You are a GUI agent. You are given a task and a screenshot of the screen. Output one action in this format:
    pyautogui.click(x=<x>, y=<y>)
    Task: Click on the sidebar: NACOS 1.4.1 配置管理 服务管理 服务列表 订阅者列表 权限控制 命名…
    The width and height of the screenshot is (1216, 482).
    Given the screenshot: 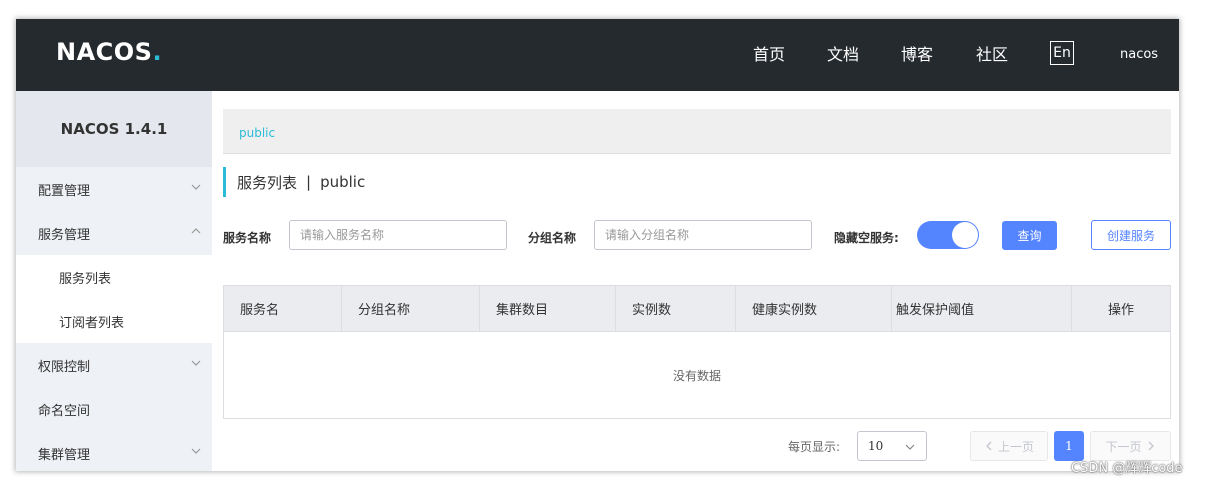 What is the action you would take?
    pyautogui.click(x=114, y=281)
    